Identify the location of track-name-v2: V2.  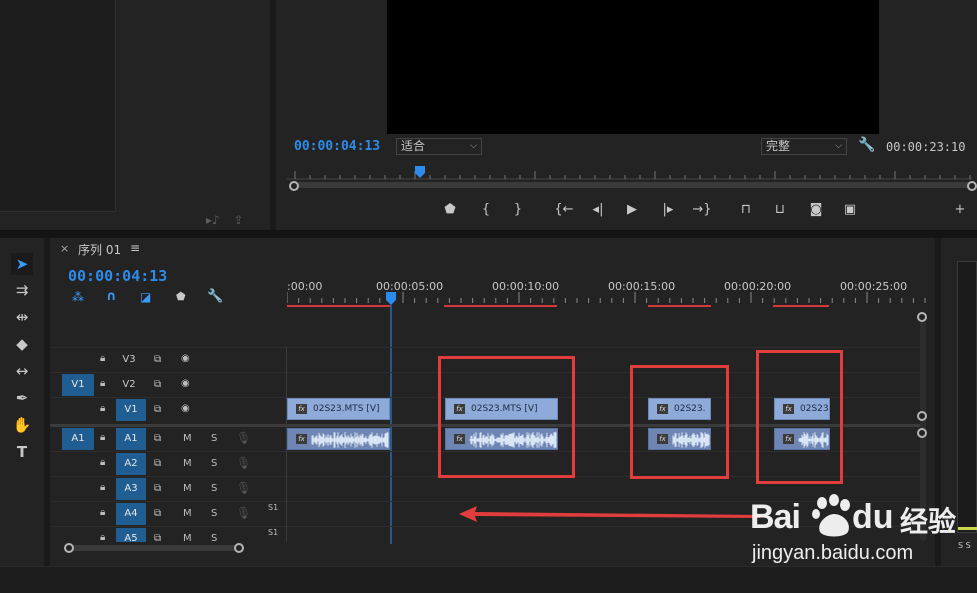
(129, 385).